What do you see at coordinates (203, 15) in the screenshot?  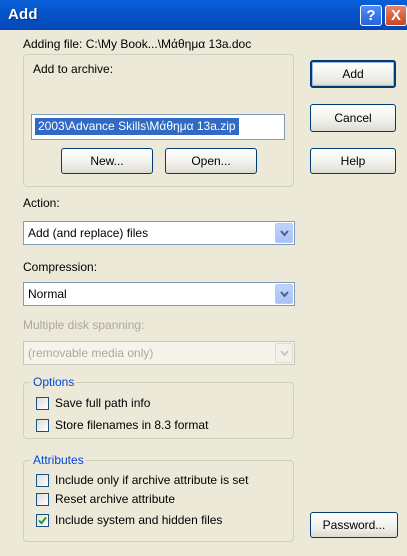 I see `title-bar: Add ? X` at bounding box center [203, 15].